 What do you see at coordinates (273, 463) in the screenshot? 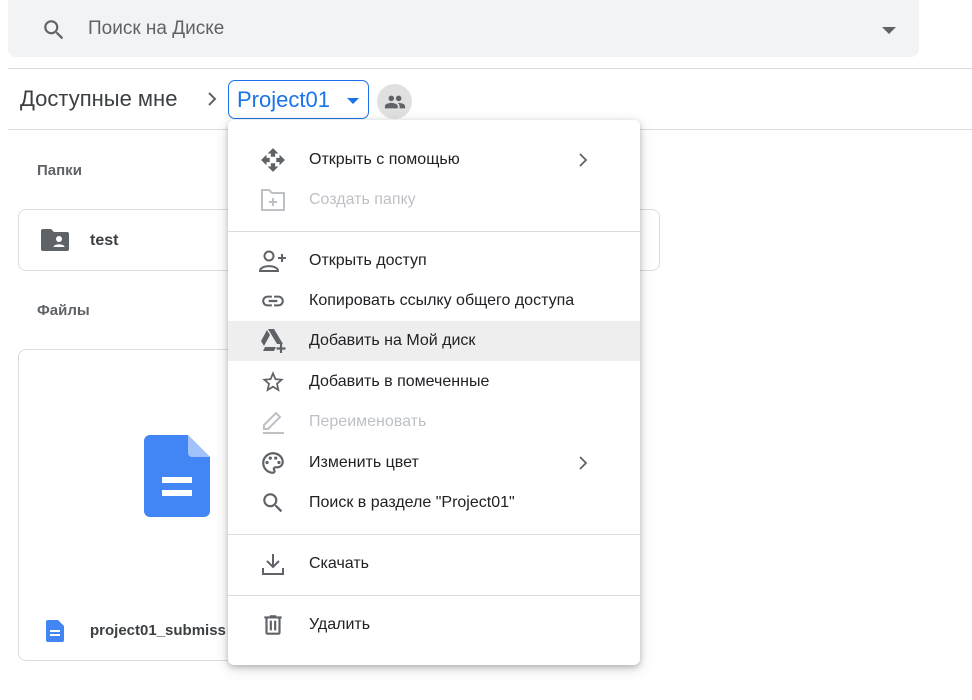
I see `palette-icon` at bounding box center [273, 463].